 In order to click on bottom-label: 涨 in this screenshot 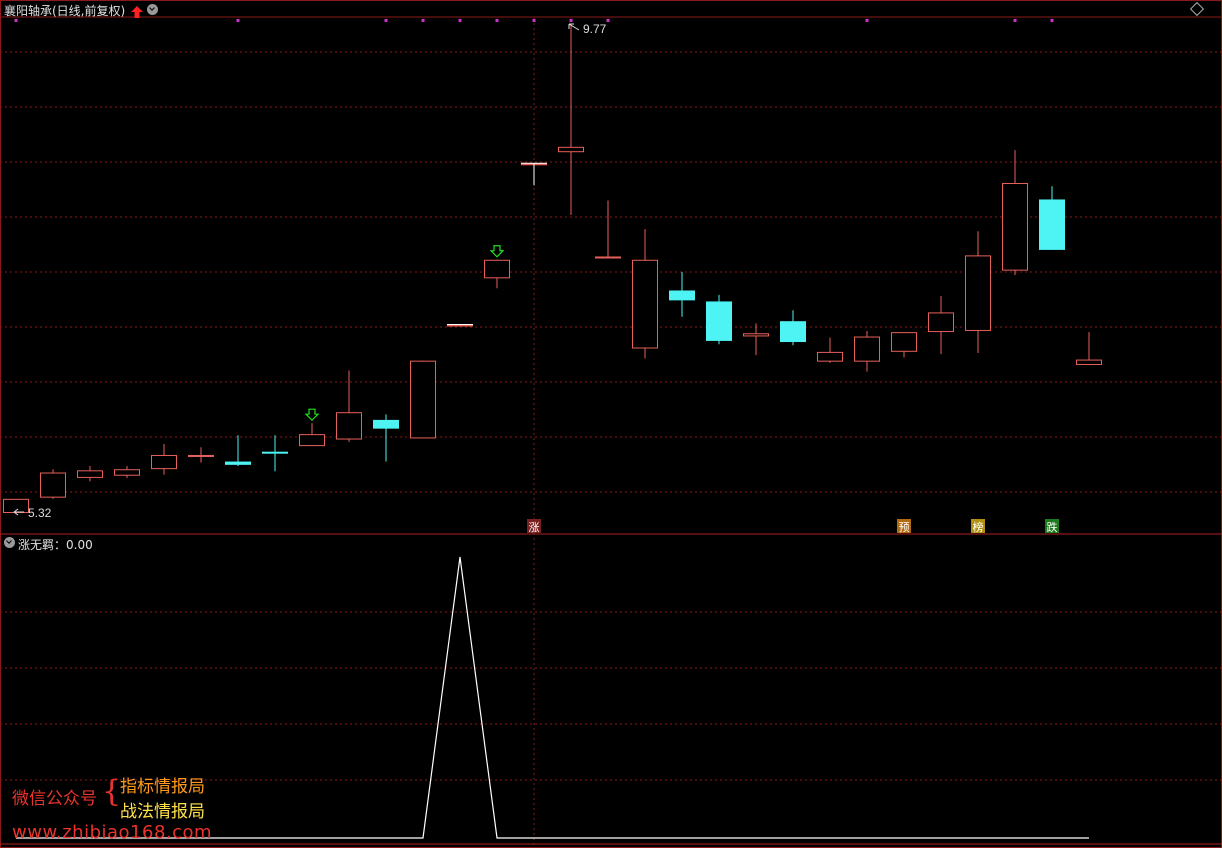, I will do `click(534, 527)`.